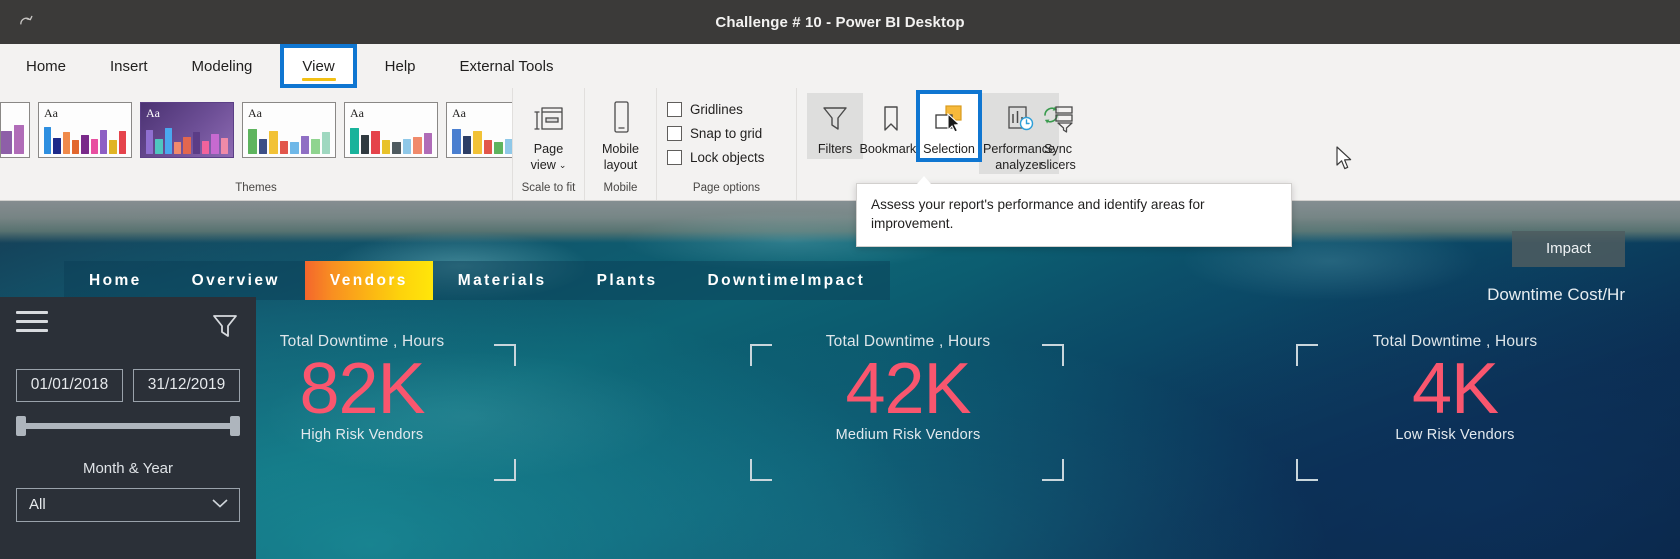  I want to click on redo-icon, so click(26, 22).